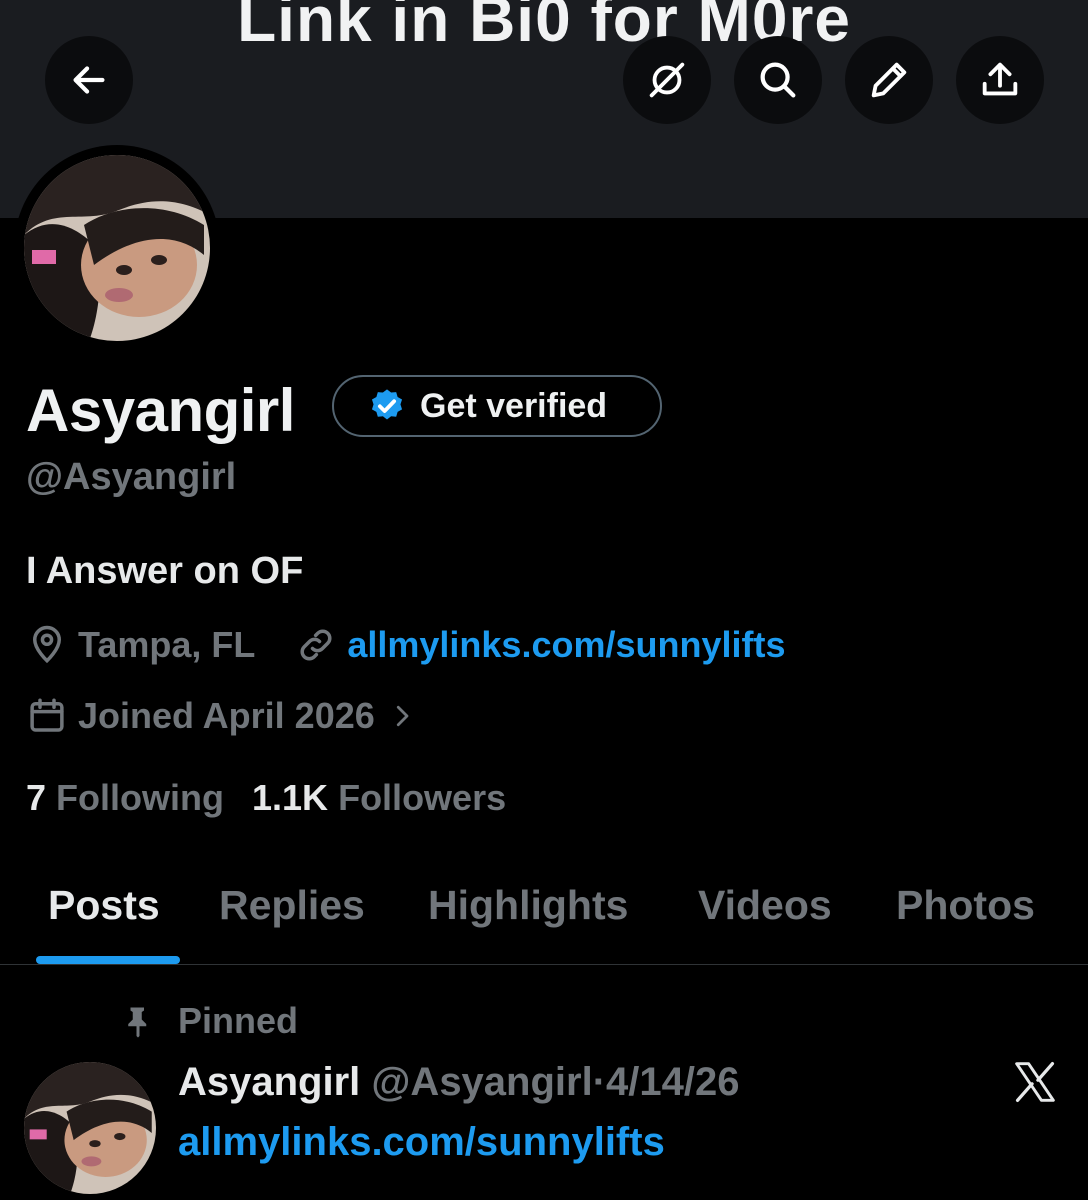 The height and width of the screenshot is (1200, 1088). I want to click on post-author-handle: @Asyangirl, so click(481, 1082).